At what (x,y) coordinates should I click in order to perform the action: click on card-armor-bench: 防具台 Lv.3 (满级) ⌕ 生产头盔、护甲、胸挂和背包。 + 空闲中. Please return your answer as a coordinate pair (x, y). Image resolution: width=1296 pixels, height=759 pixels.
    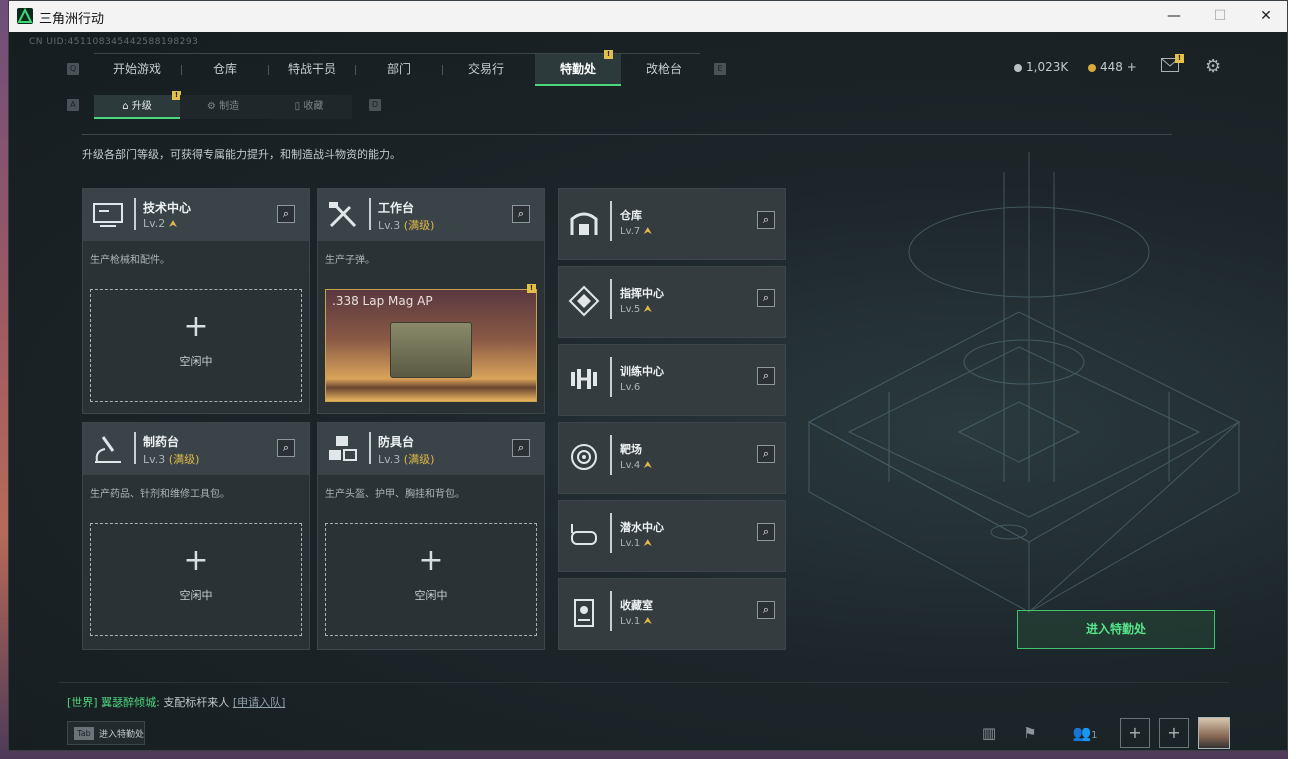
    Looking at the image, I should click on (431, 536).